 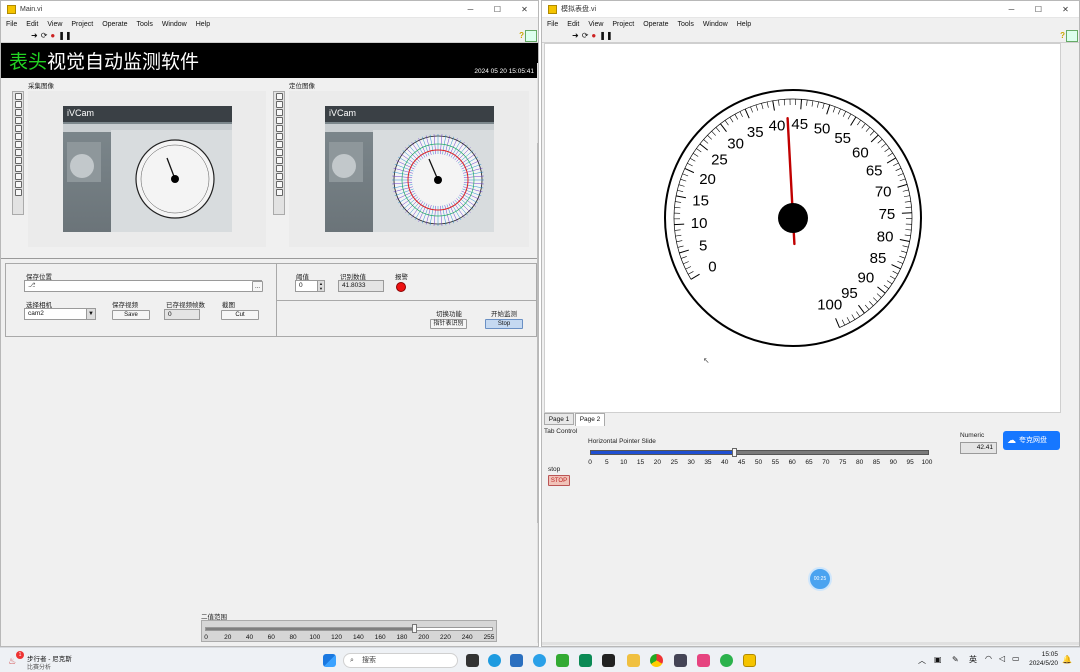 I want to click on capture-image-display: iVCam, so click(x=147, y=169).